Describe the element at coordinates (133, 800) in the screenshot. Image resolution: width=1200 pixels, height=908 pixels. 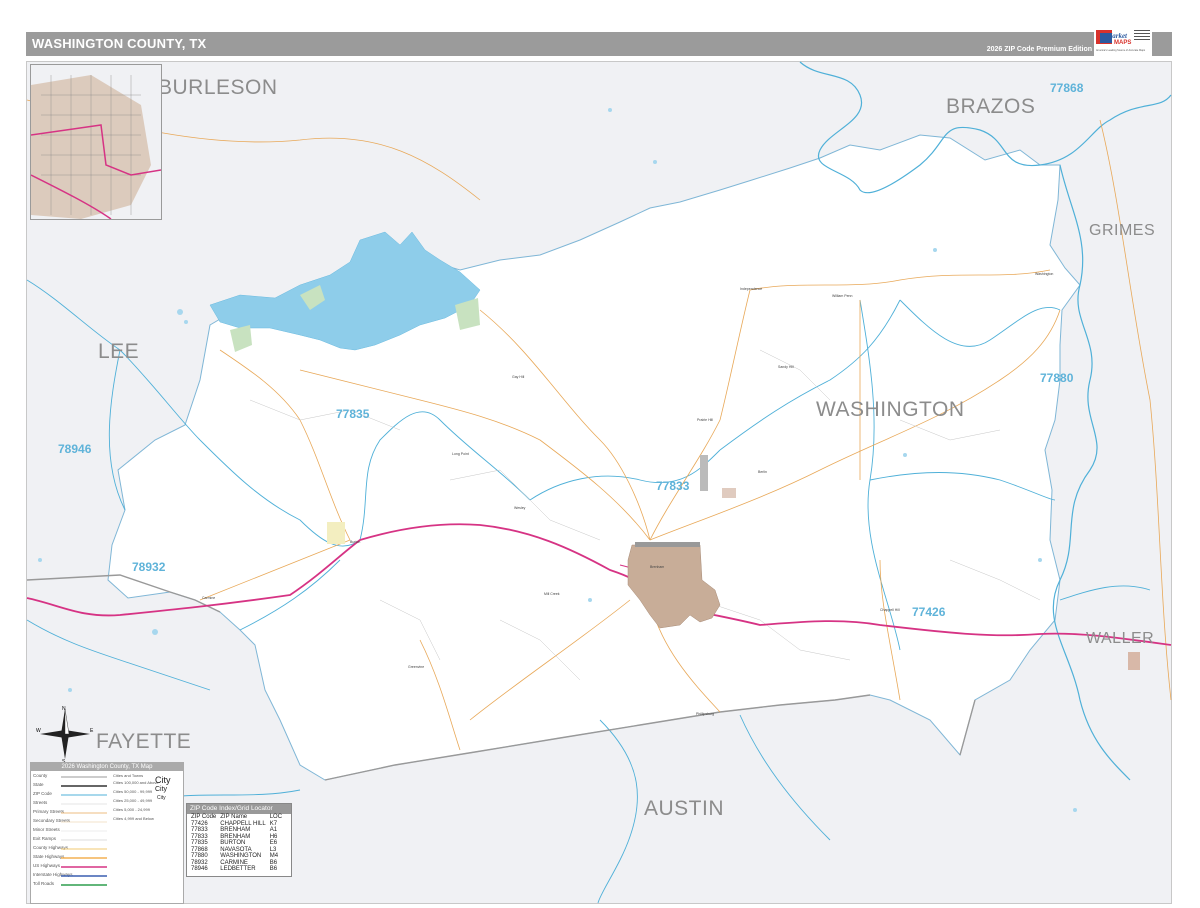
I see `legend-city-class: Cities 25,000 - 49,999` at that location.